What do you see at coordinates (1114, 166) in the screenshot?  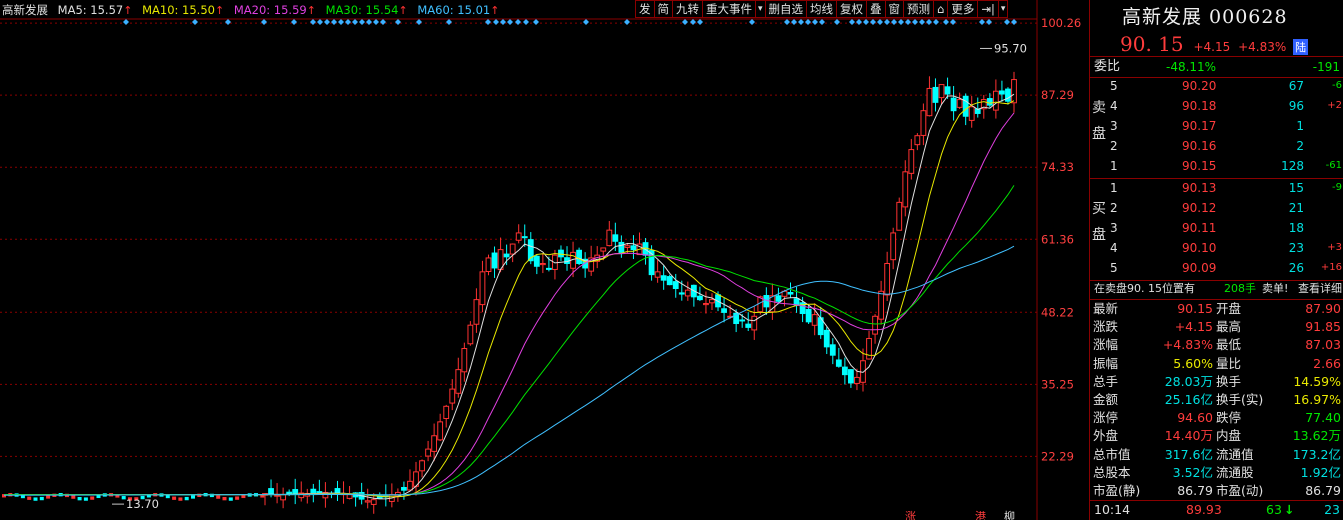 I see `sell-order-level: 1` at bounding box center [1114, 166].